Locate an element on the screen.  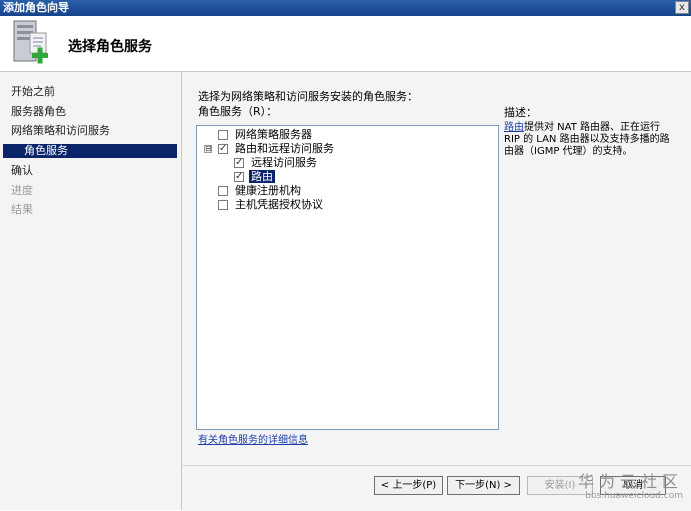
tree-item-label: 主机凭据授权协议 is located at coordinates (279, 204).